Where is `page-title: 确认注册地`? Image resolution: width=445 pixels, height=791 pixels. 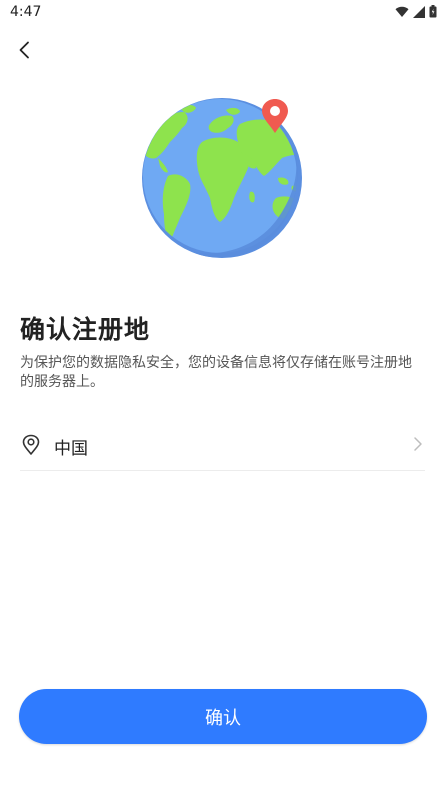 page-title: 确认注册地 is located at coordinates (85, 329).